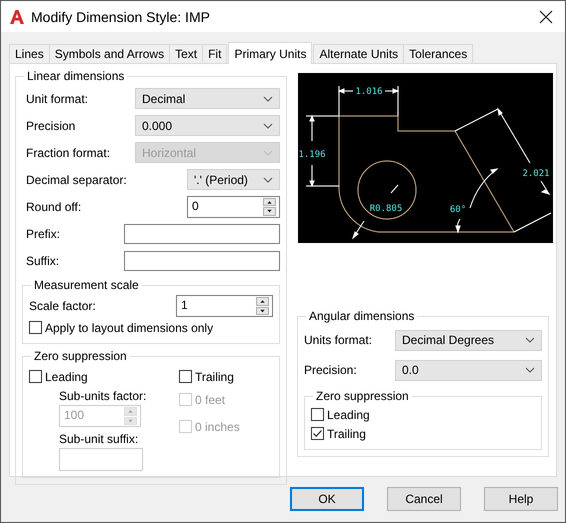 The width and height of the screenshot is (566, 523). What do you see at coordinates (63, 306) in the screenshot?
I see `field-label: Scale factor:` at bounding box center [63, 306].